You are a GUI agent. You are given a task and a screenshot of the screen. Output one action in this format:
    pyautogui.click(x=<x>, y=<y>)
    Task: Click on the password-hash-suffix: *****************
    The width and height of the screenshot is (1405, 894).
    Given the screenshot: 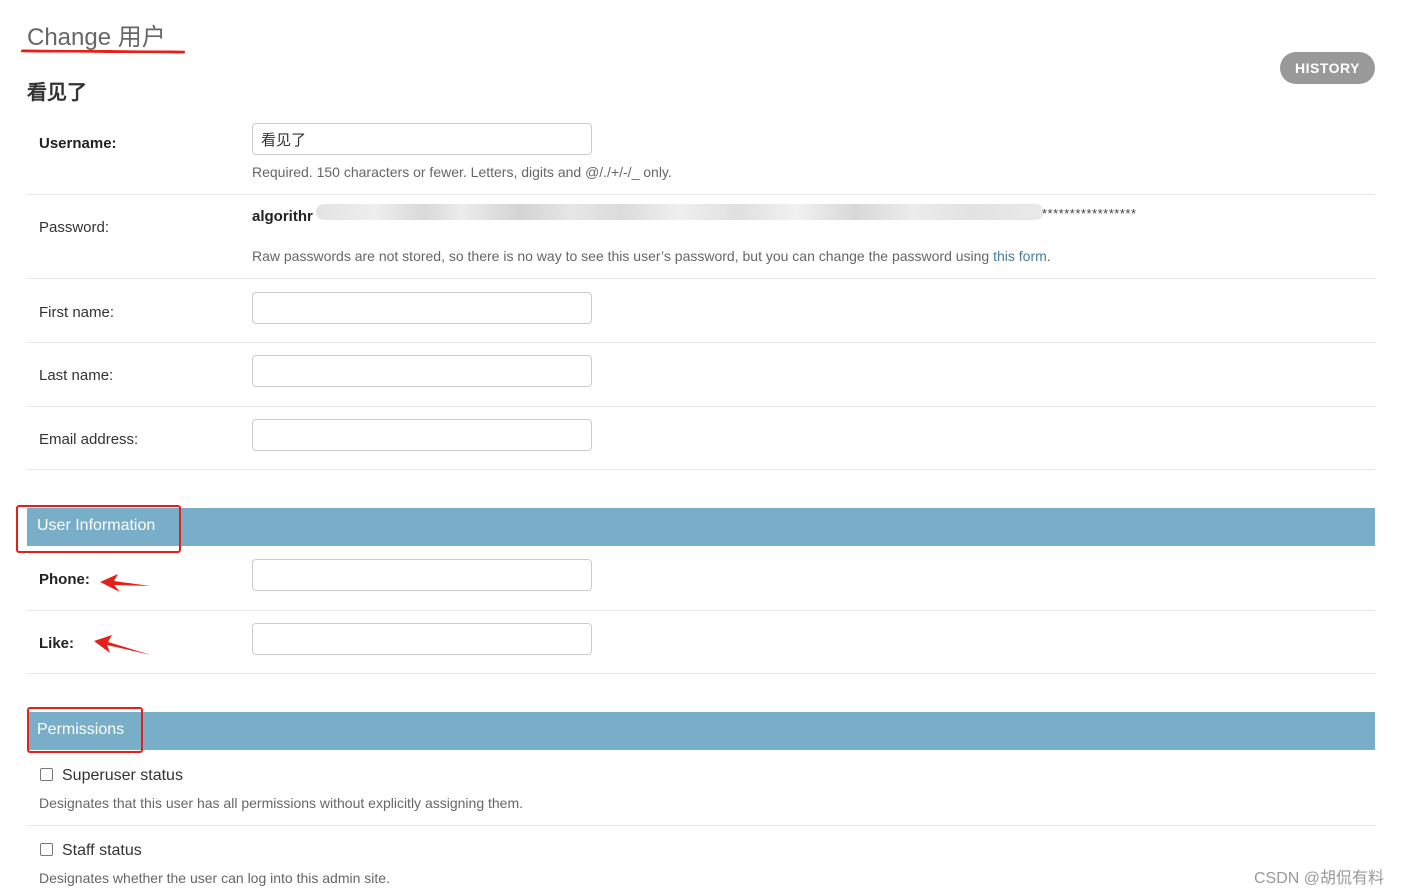 What is the action you would take?
    pyautogui.click(x=1089, y=213)
    